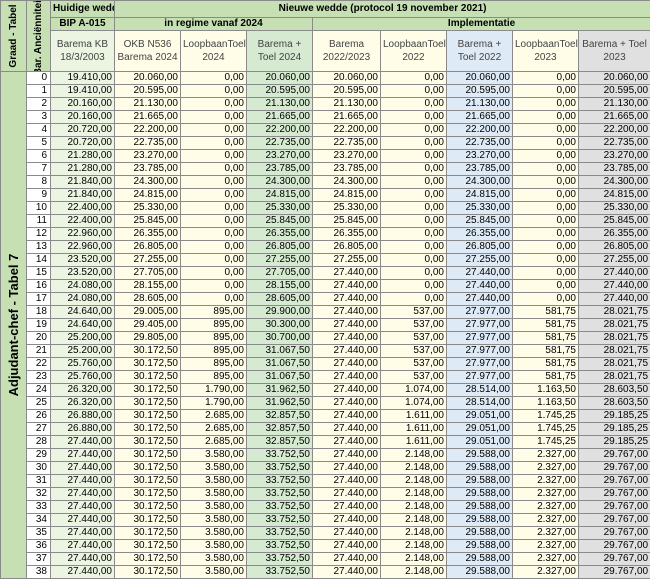 The image size is (650, 587). I want to click on col-header: Barema + Toel 2023, so click(613, 51).